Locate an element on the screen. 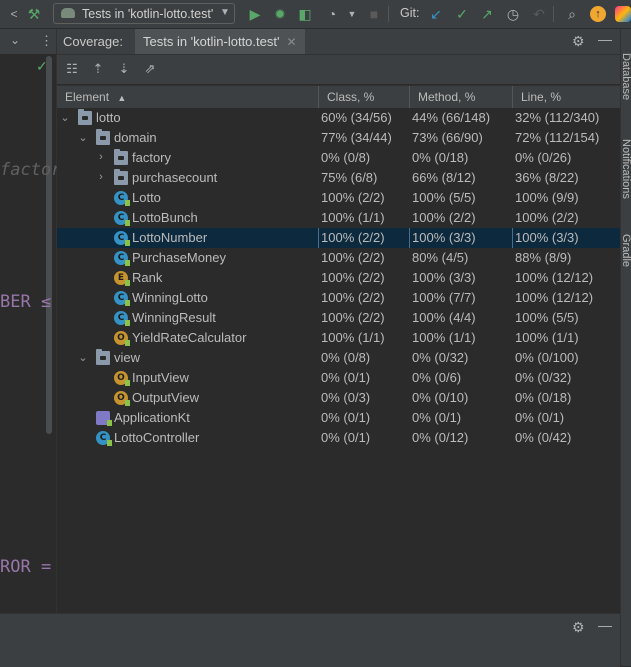 This screenshot has width=631, height=667. editor-scrollbar is located at coordinates (49, 245).